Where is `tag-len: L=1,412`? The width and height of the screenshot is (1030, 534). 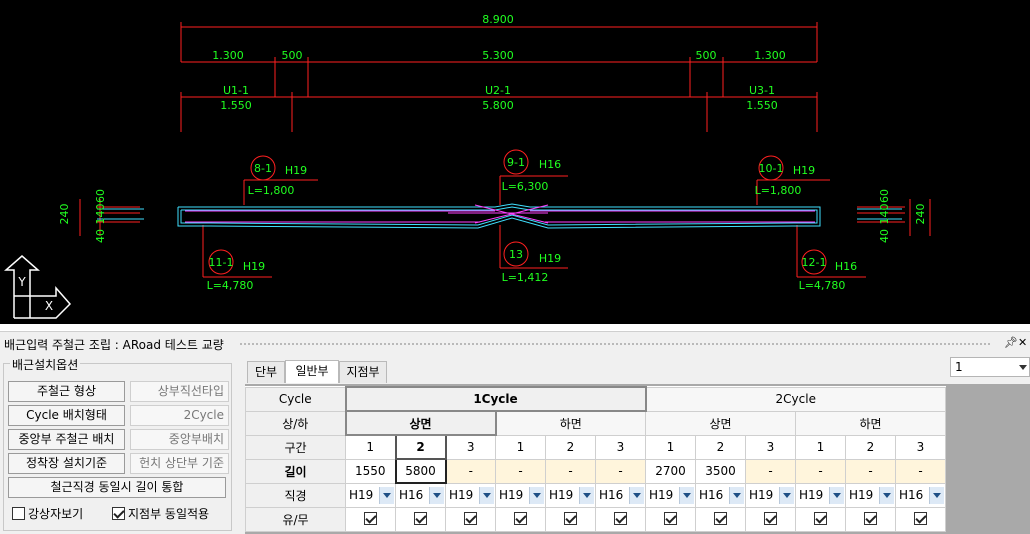
tag-len: L=1,412 is located at coordinates (525, 277).